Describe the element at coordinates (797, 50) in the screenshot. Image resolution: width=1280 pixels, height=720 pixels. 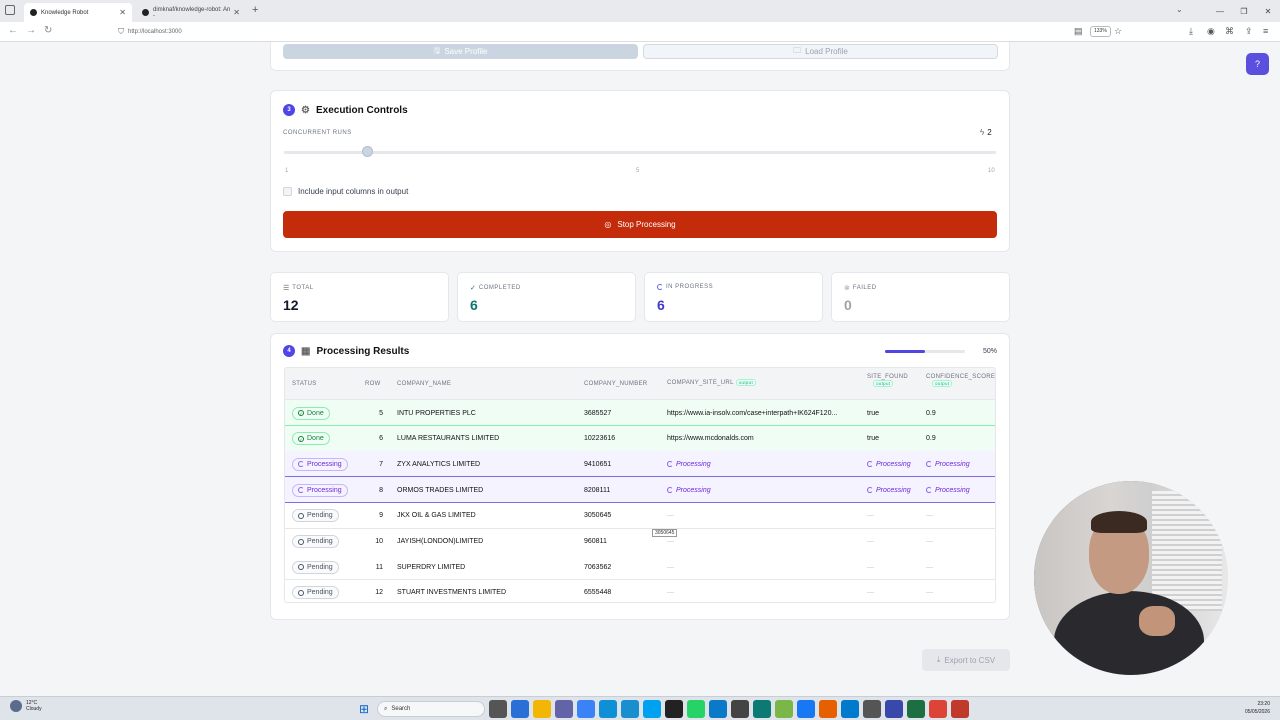
I see `folder-icon: 🗀` at that location.